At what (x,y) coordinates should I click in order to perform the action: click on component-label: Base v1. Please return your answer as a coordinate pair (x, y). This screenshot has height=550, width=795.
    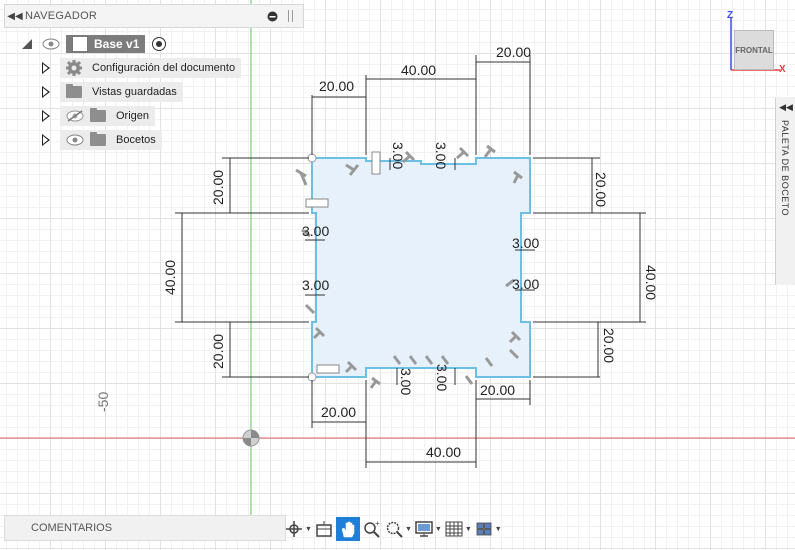
    Looking at the image, I should click on (117, 44).